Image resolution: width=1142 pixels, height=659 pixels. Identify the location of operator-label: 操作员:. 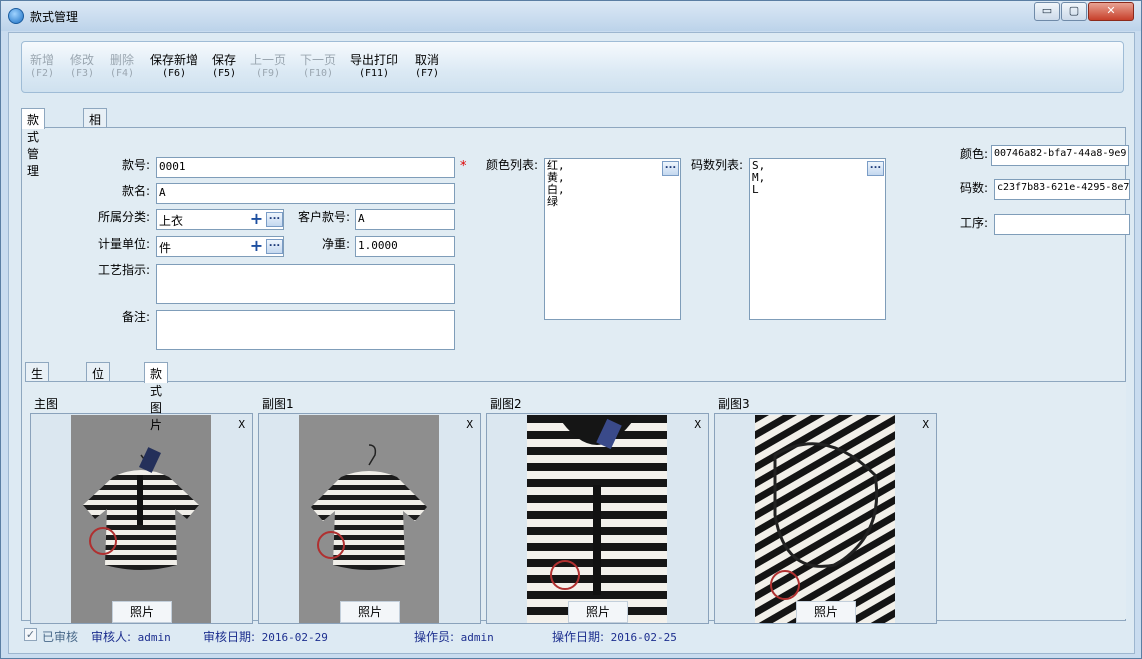
(434, 637).